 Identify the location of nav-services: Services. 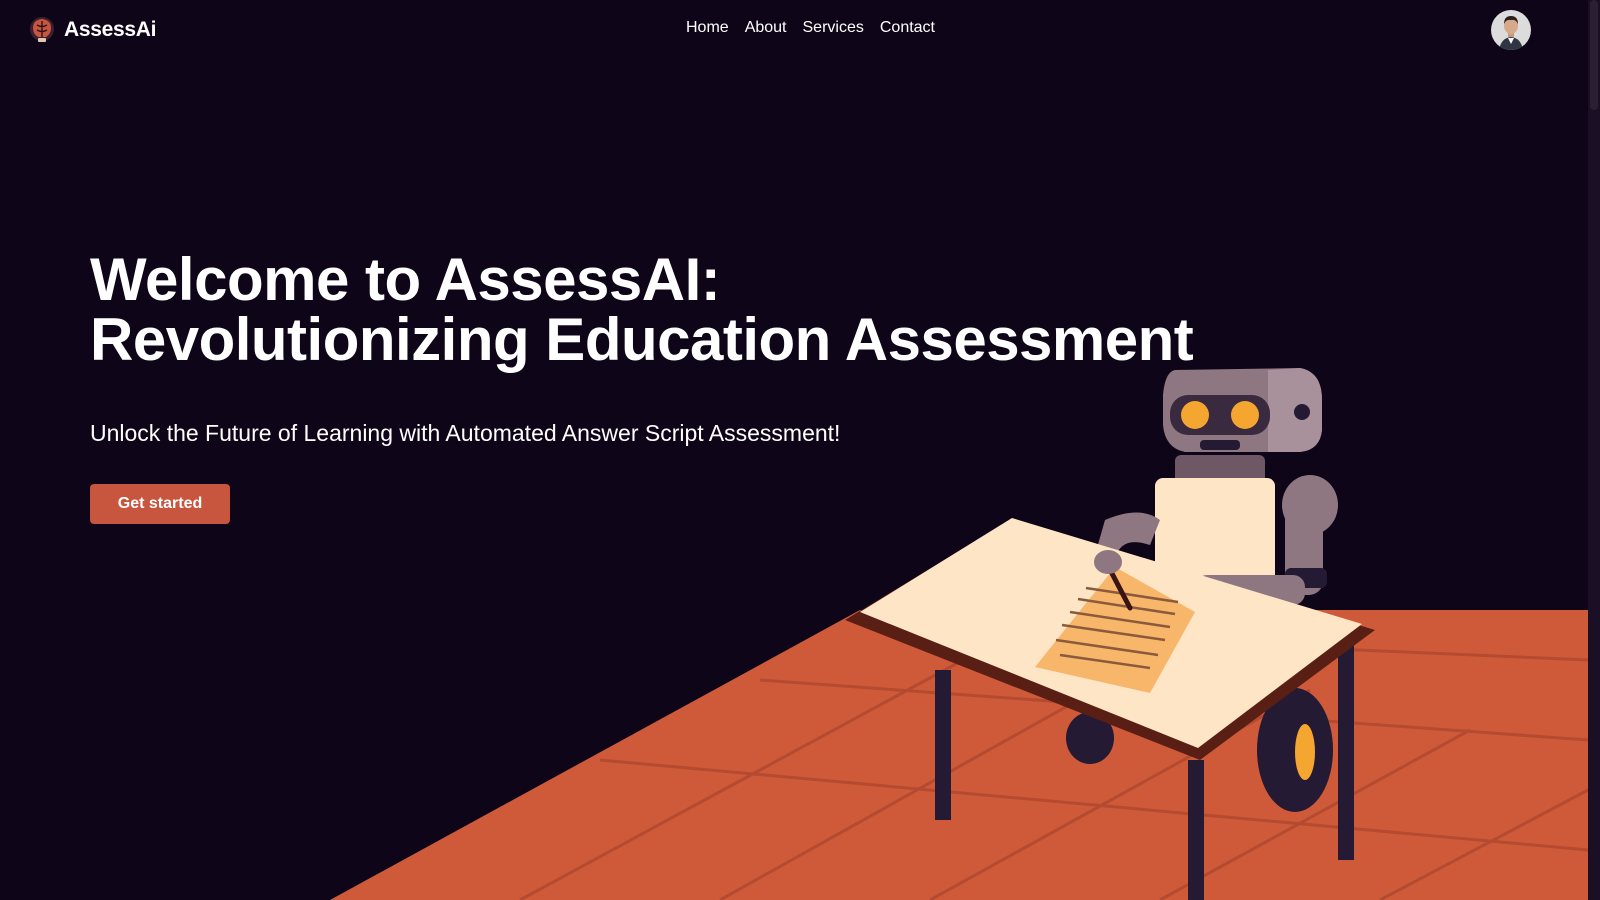
(833, 28).